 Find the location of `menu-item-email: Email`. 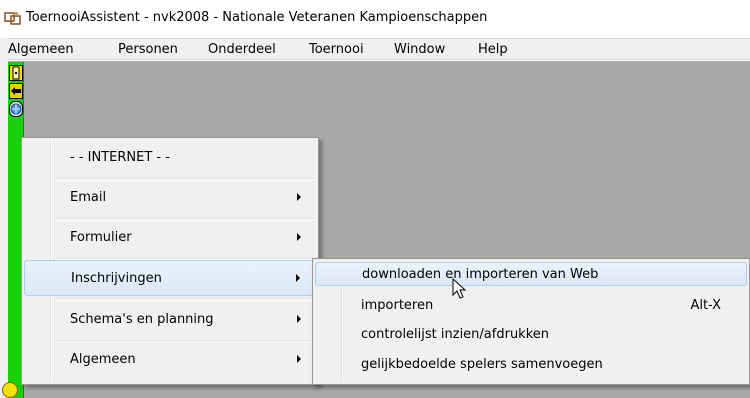

menu-item-email: Email is located at coordinates (170, 198).